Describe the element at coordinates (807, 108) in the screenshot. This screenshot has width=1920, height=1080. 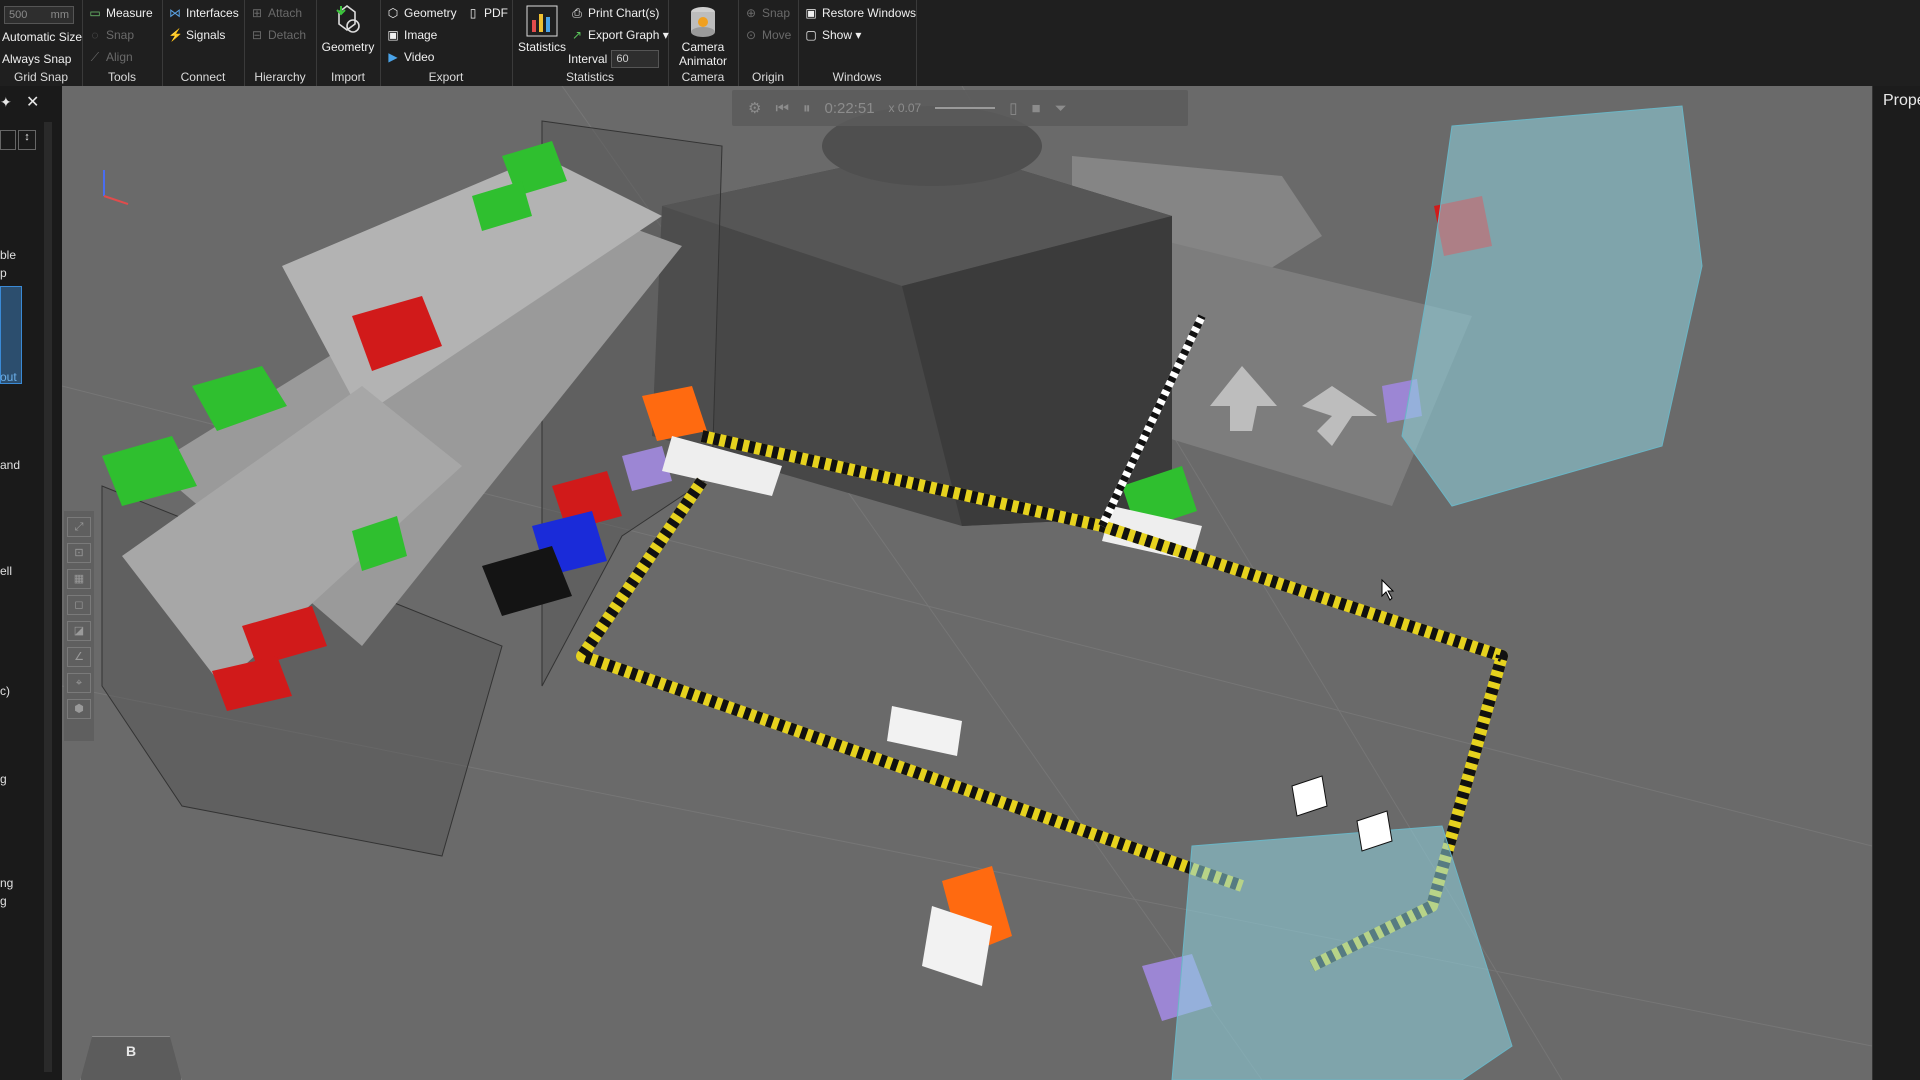
I see `pause-icon: ⏸` at that location.